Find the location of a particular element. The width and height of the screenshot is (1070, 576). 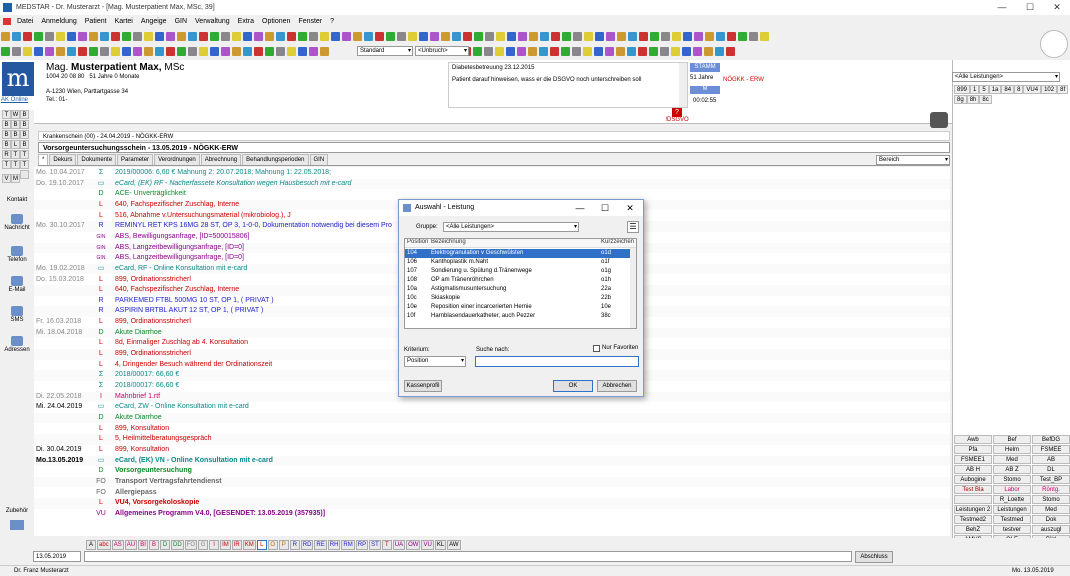

entry-type-rh: RH is located at coordinates (334, 545).